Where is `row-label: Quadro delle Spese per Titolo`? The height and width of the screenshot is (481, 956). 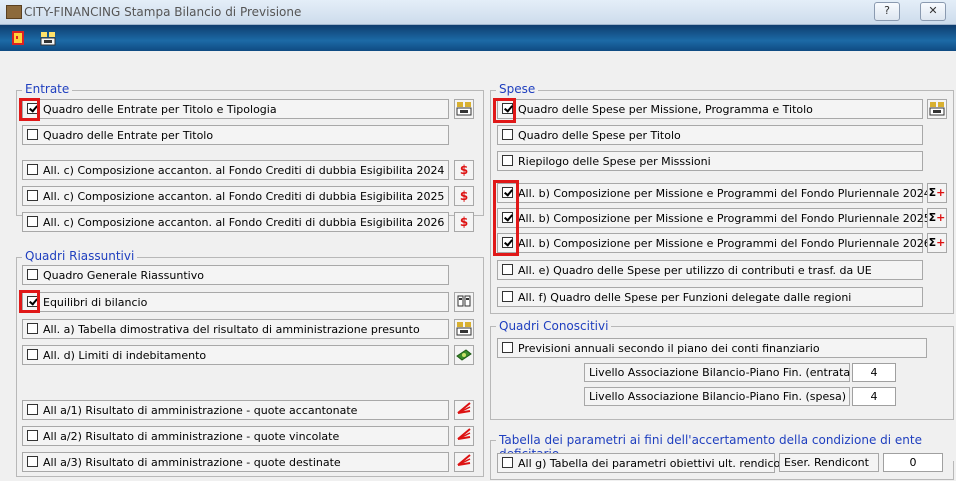
row-label: Quadro delle Spese per Titolo is located at coordinates (599, 135).